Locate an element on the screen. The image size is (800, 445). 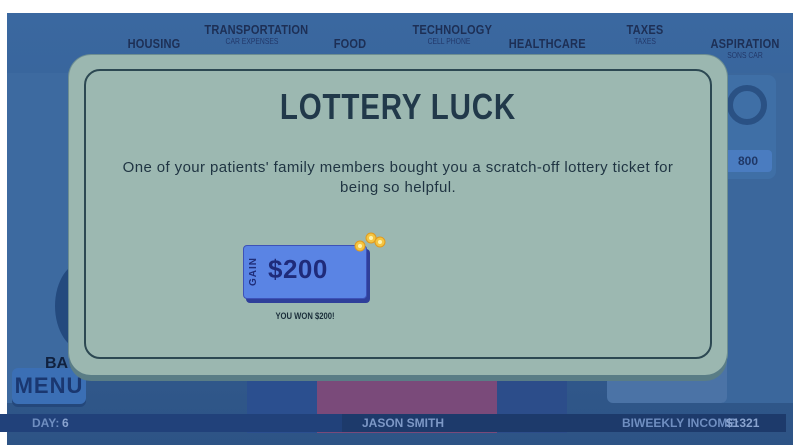
day-value: 6 is located at coordinates (65, 423).